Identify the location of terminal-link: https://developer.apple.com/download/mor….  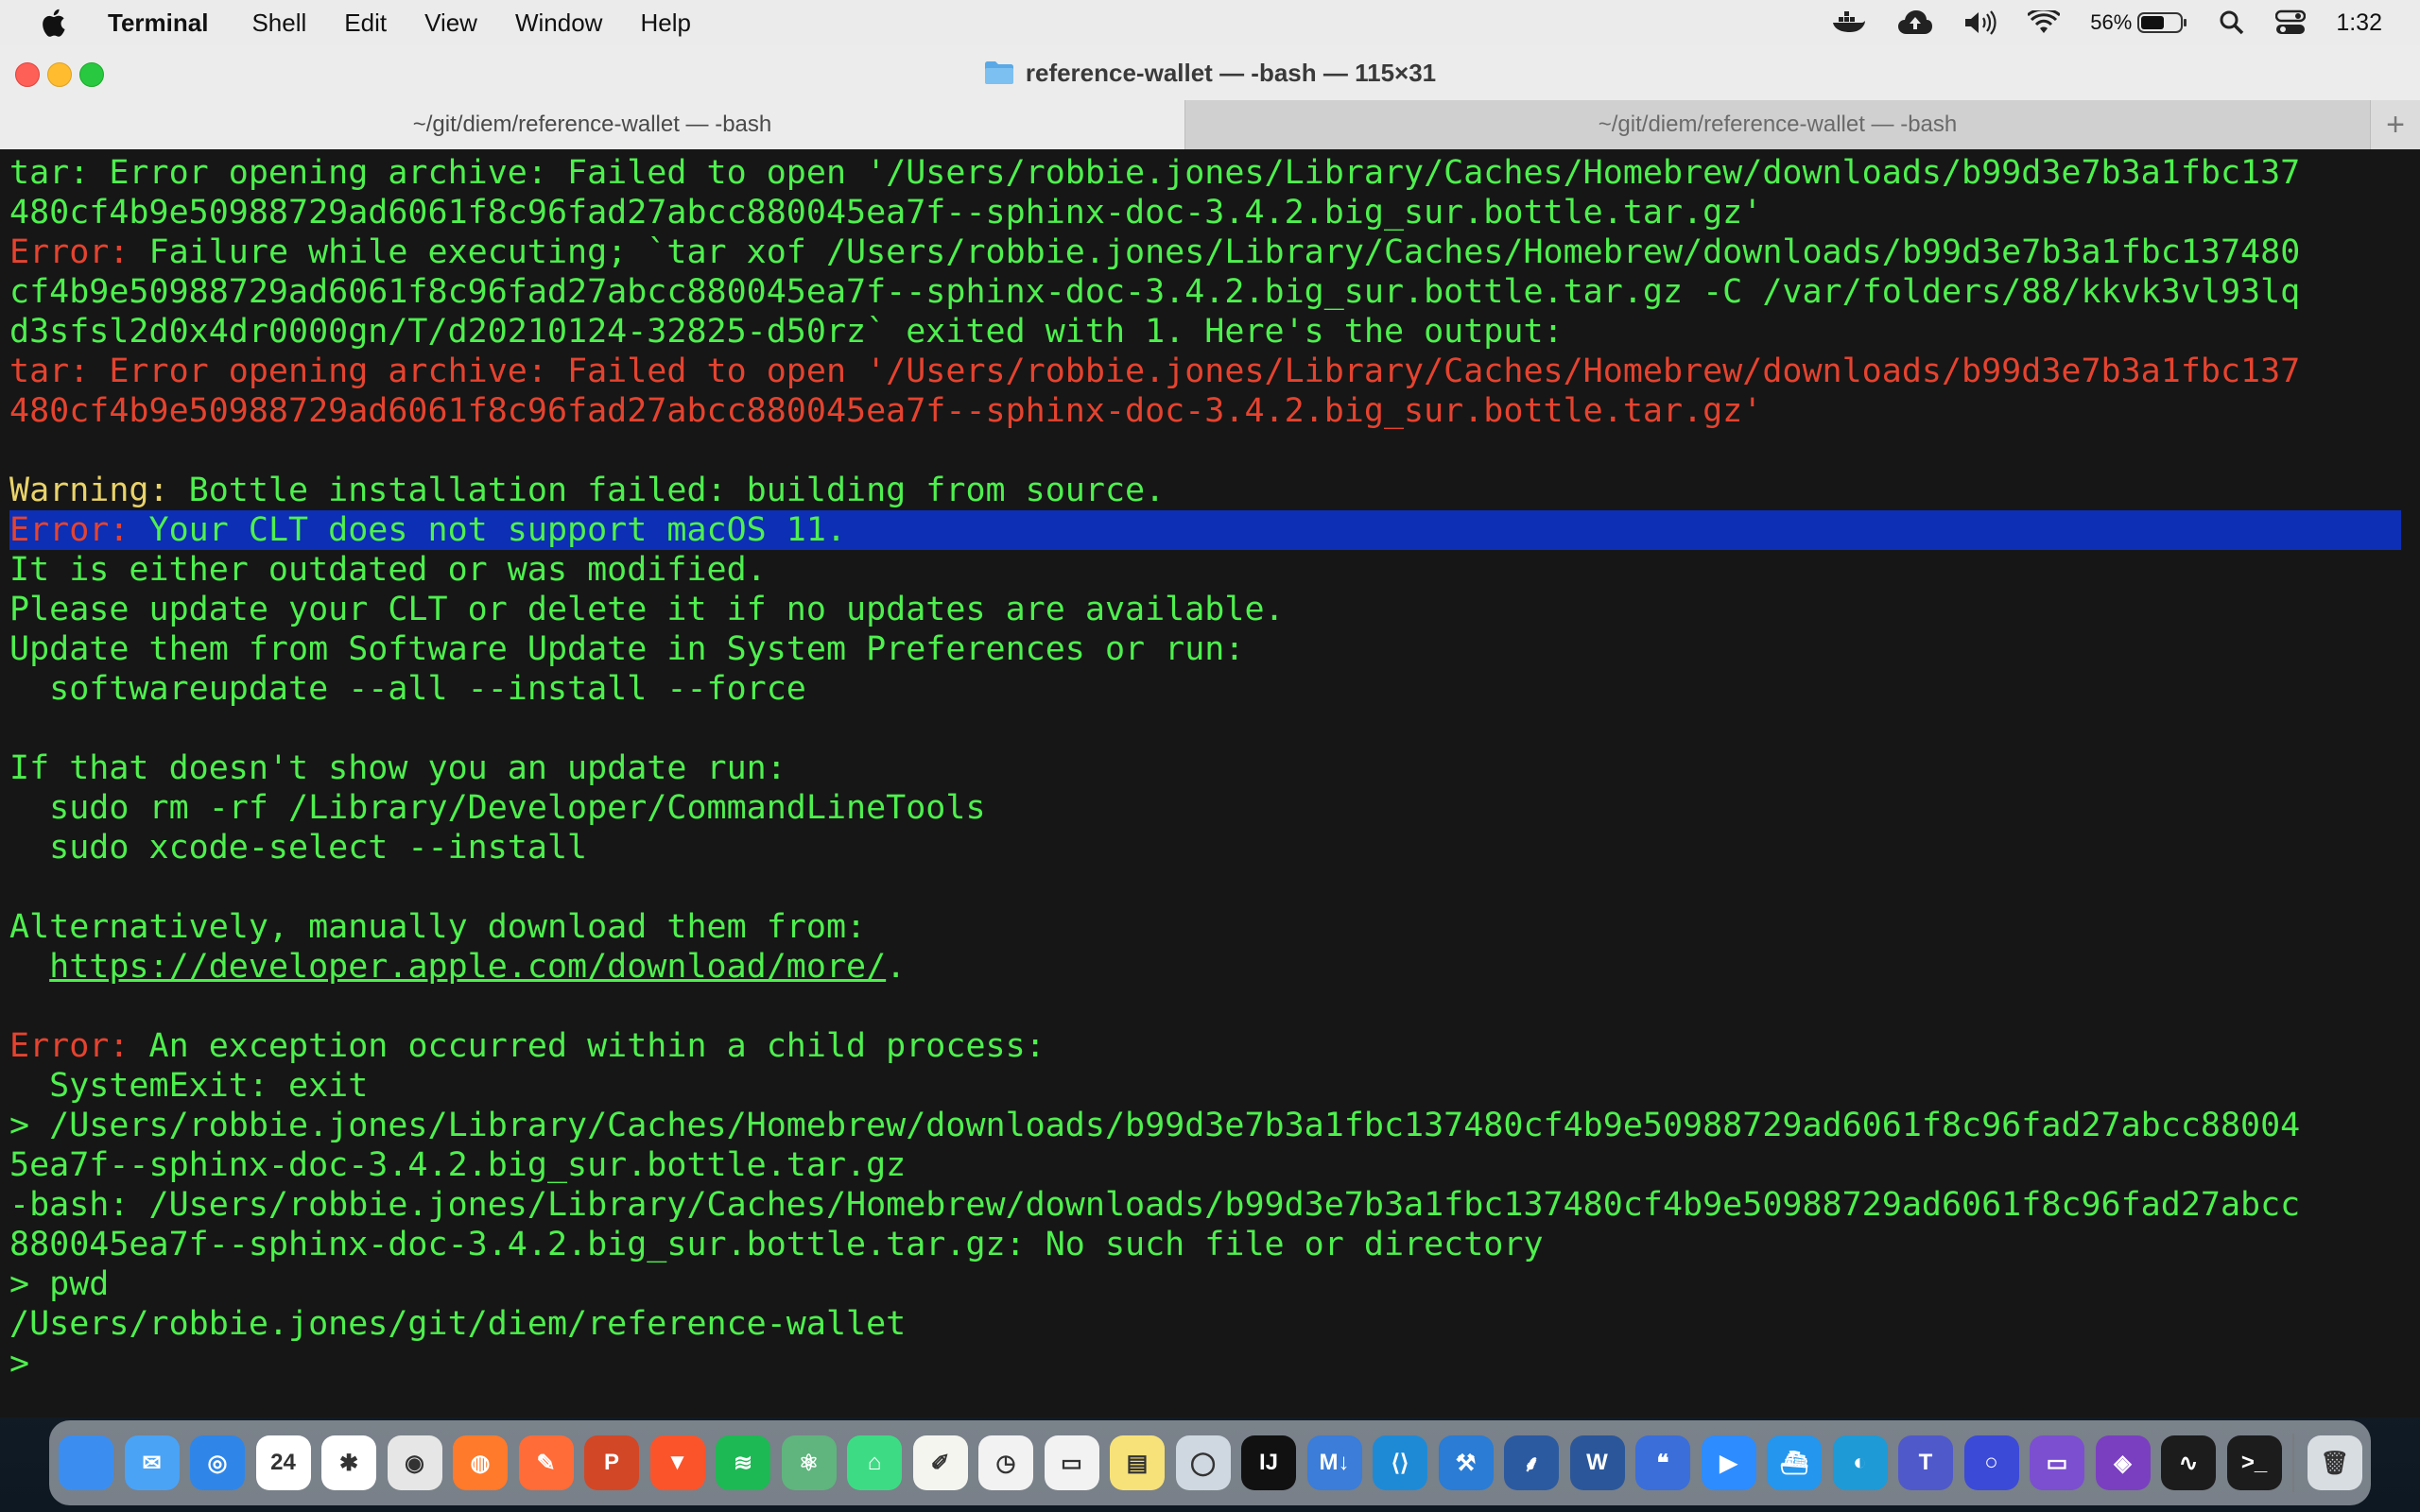
(467, 967).